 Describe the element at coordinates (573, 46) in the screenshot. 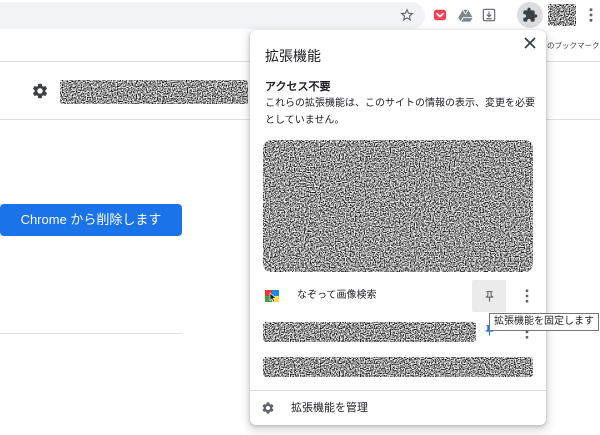

I see `other-bookmarks-folder: のブックマーク` at that location.